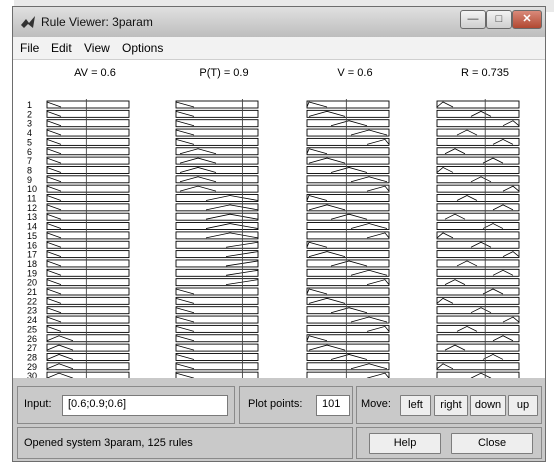 This screenshot has height=470, width=554. What do you see at coordinates (405, 443) in the screenshot?
I see `help-button: Help` at bounding box center [405, 443].